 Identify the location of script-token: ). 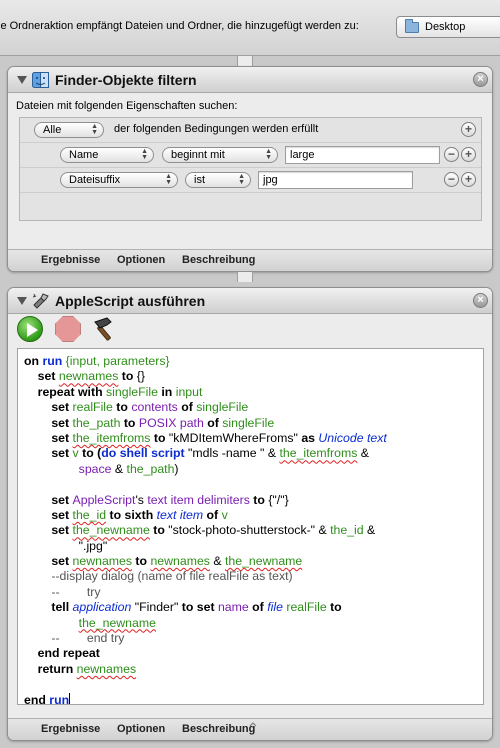
(176, 468).